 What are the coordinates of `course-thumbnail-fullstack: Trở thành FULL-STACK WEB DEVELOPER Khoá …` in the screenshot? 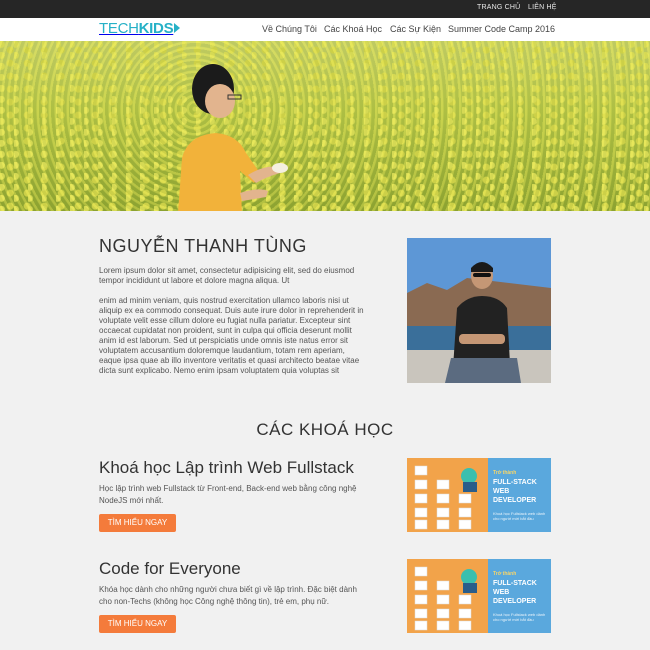 It's located at (479, 495).